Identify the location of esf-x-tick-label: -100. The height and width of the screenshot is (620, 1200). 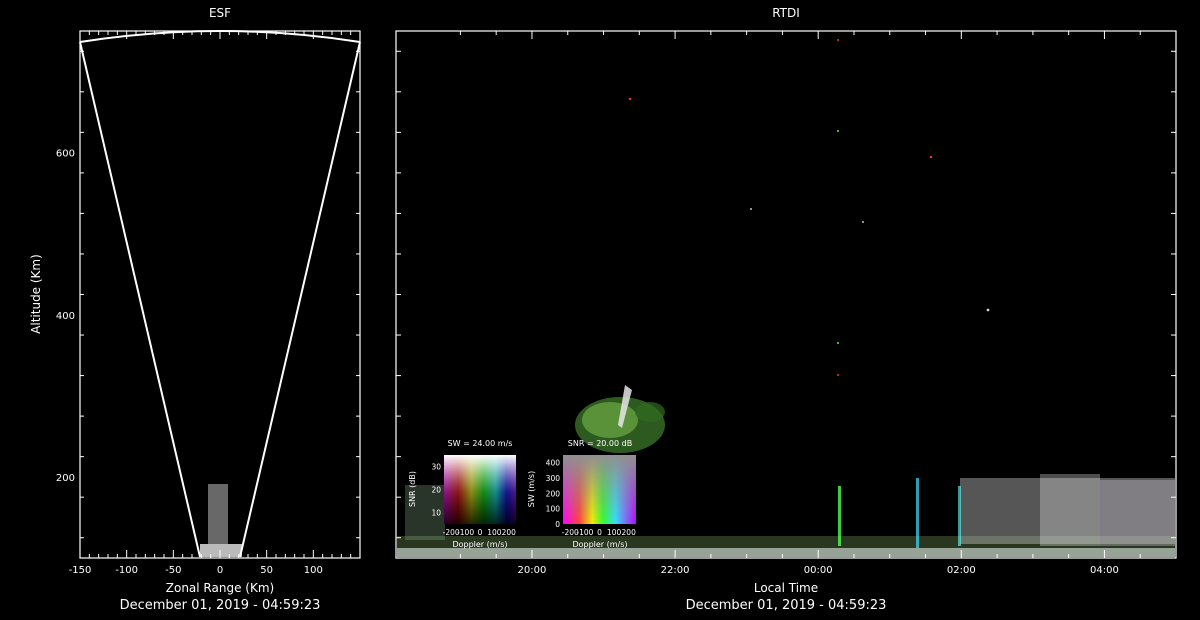
(126, 570).